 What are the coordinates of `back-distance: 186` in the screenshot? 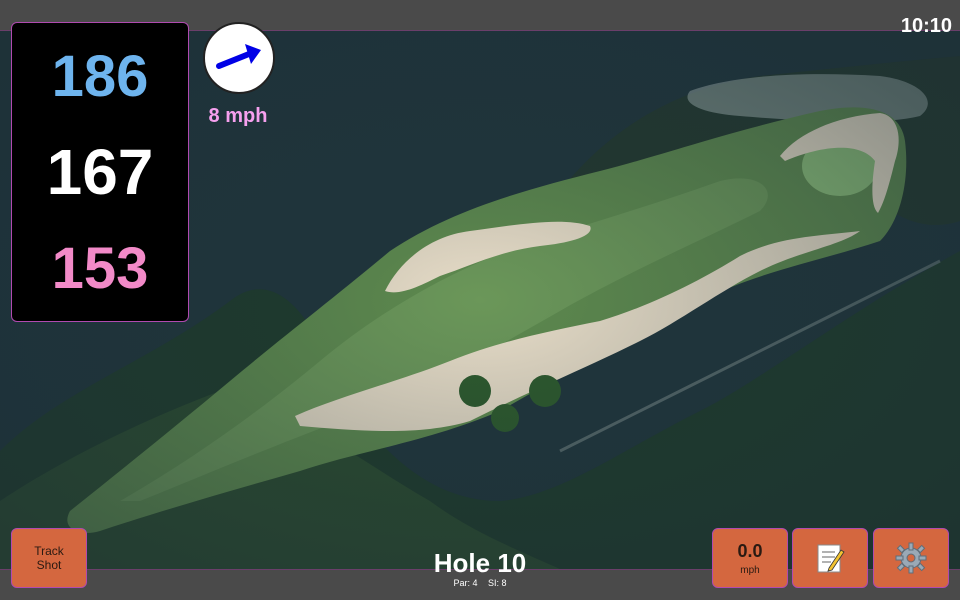 It's located at (100, 76).